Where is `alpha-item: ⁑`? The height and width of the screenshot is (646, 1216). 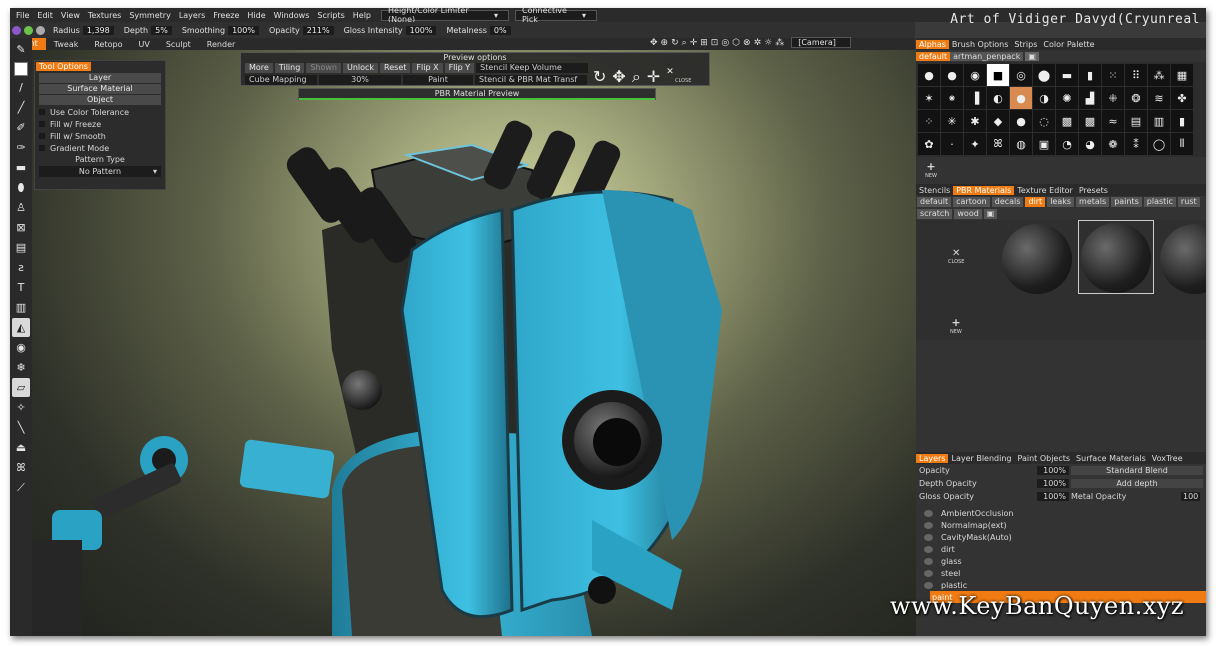
alpha-item: ⁑ is located at coordinates (1136, 144).